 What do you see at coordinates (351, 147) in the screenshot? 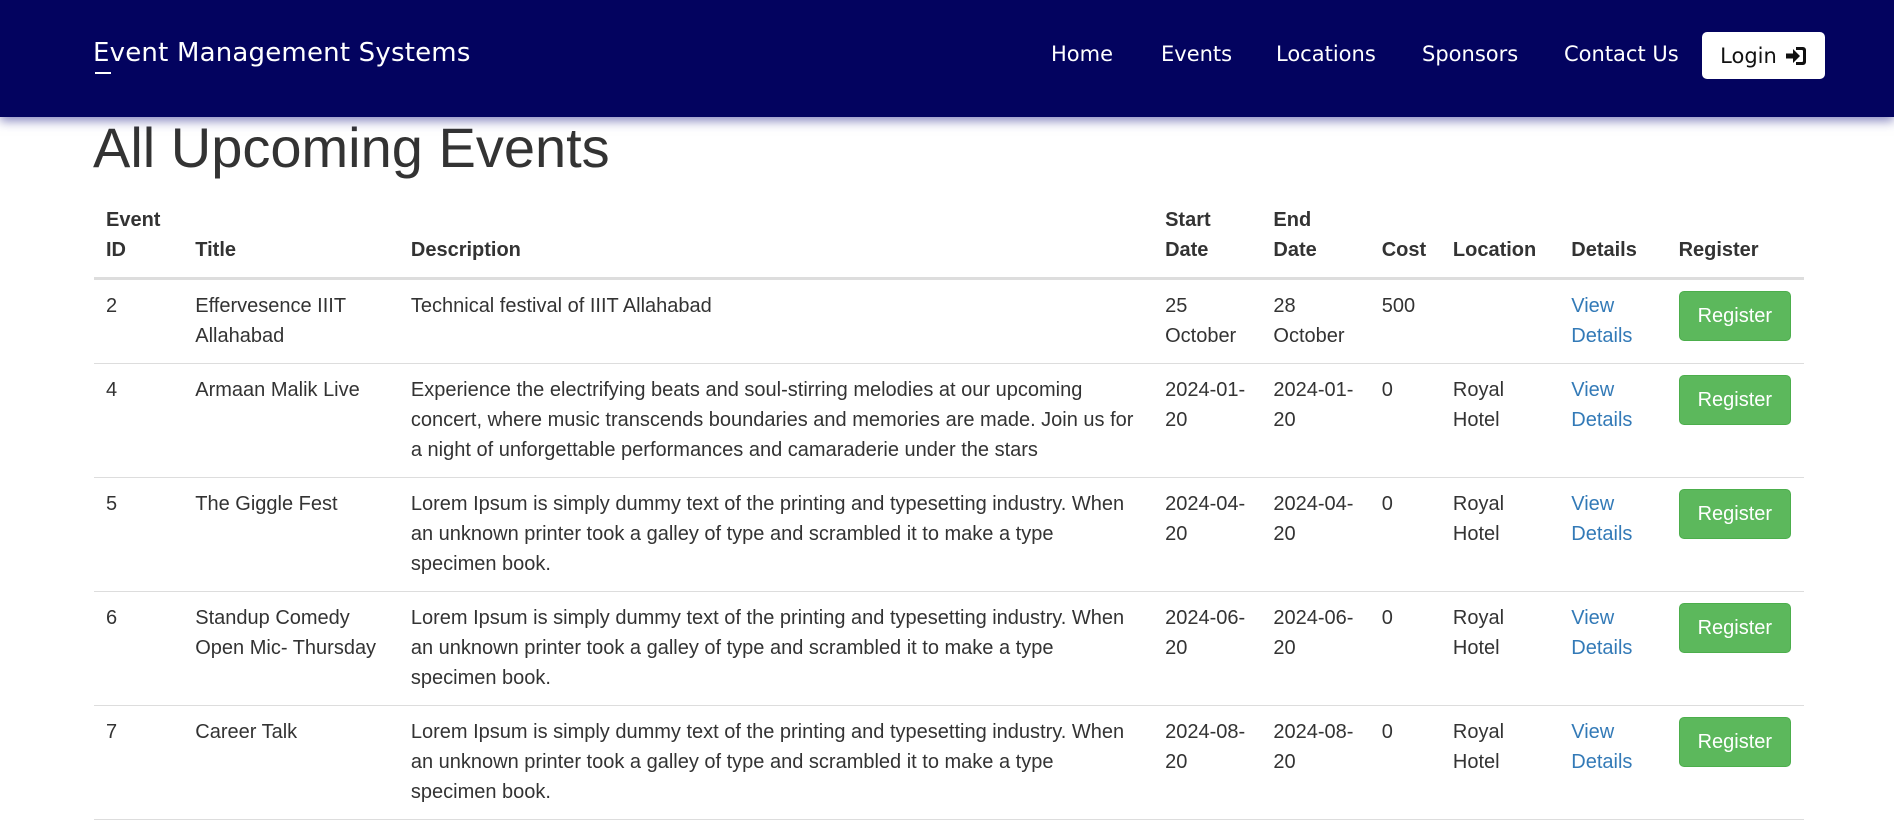
I see `page-title: All Upcoming Events` at bounding box center [351, 147].